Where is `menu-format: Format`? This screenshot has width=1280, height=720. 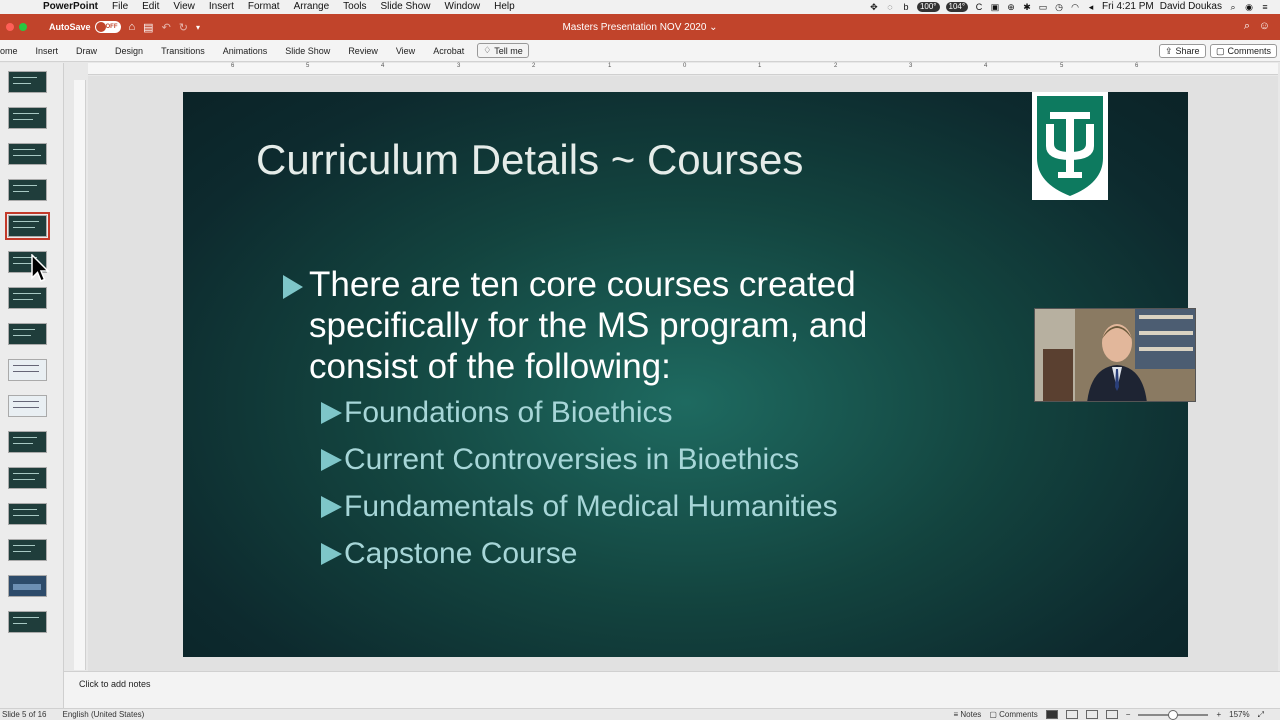 menu-format: Format is located at coordinates (264, 7).